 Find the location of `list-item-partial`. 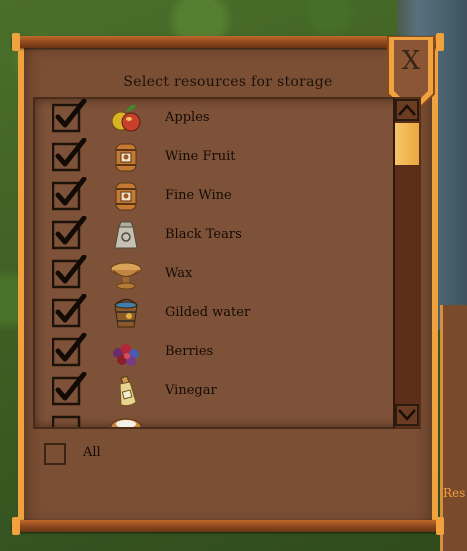

list-item-partial is located at coordinates (214, 419).